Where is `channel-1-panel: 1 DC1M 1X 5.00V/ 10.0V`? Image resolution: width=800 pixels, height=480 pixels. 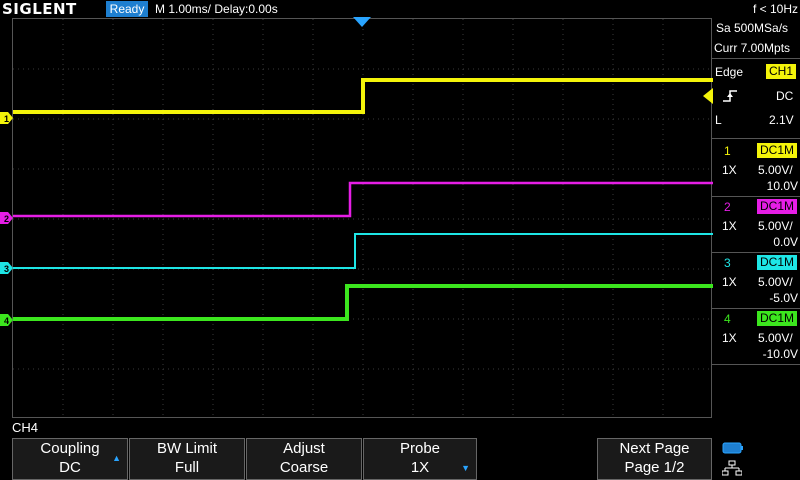
channel-1-panel: 1 DC1M 1X 5.00V/ 10.0V is located at coordinates (756, 168).